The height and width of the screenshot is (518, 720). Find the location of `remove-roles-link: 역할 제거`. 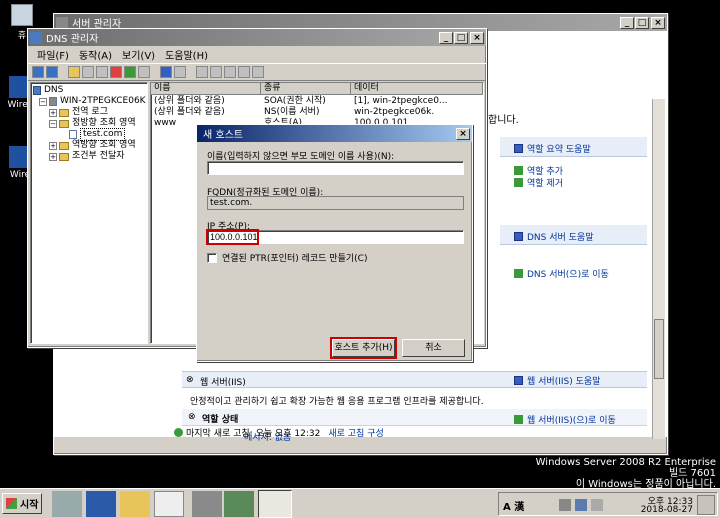

remove-roles-link: 역할 제거 is located at coordinates (538, 182).